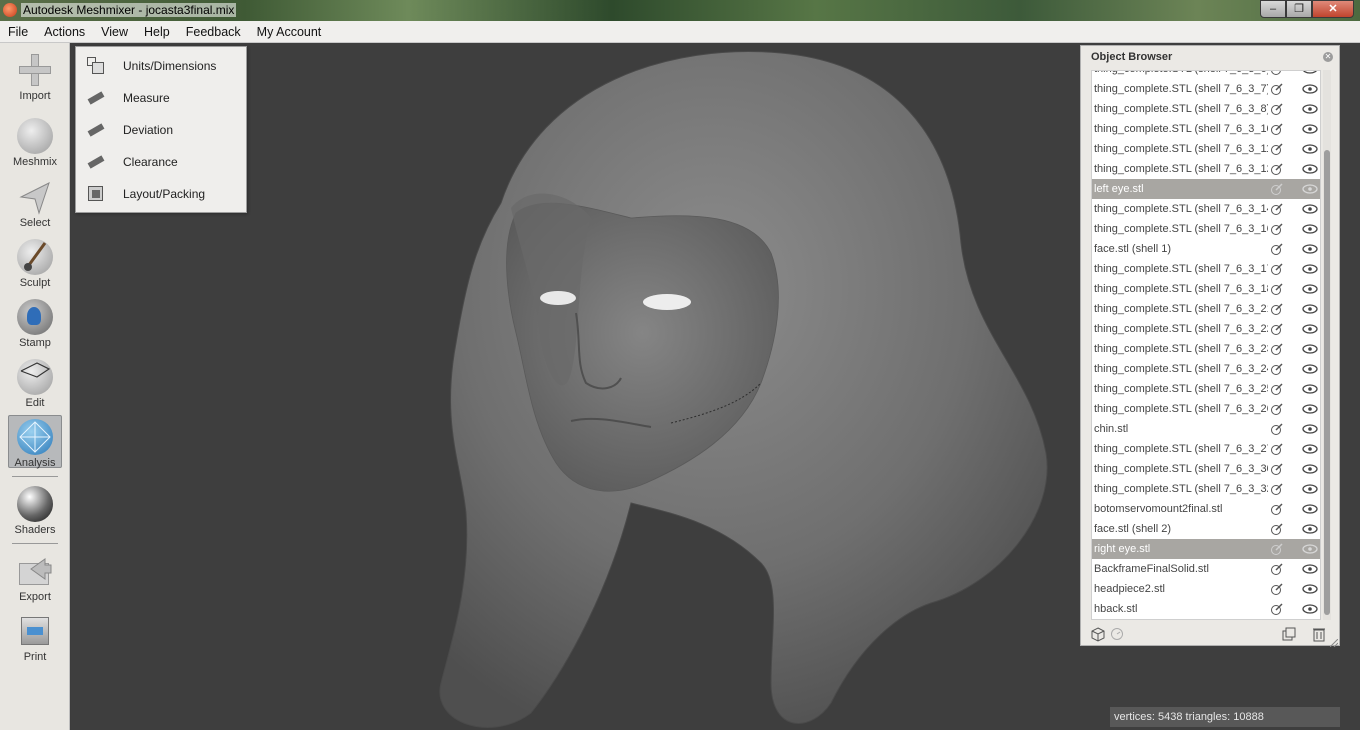 The width and height of the screenshot is (1360, 730). Describe the element at coordinates (1206, 89) in the screenshot. I see `object-row: thing_complete.STL (shell 7_6_3_7)` at that location.